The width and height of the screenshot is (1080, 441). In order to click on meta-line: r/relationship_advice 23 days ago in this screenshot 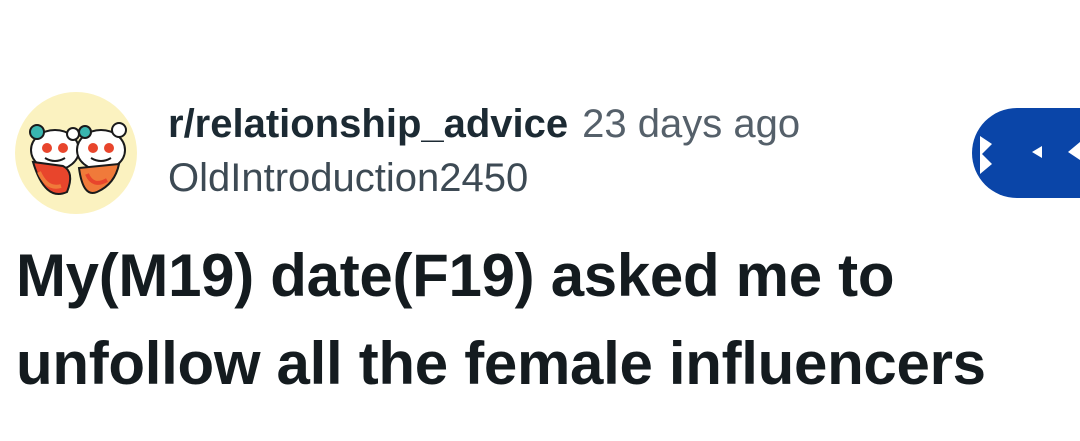, I will do `click(484, 124)`.